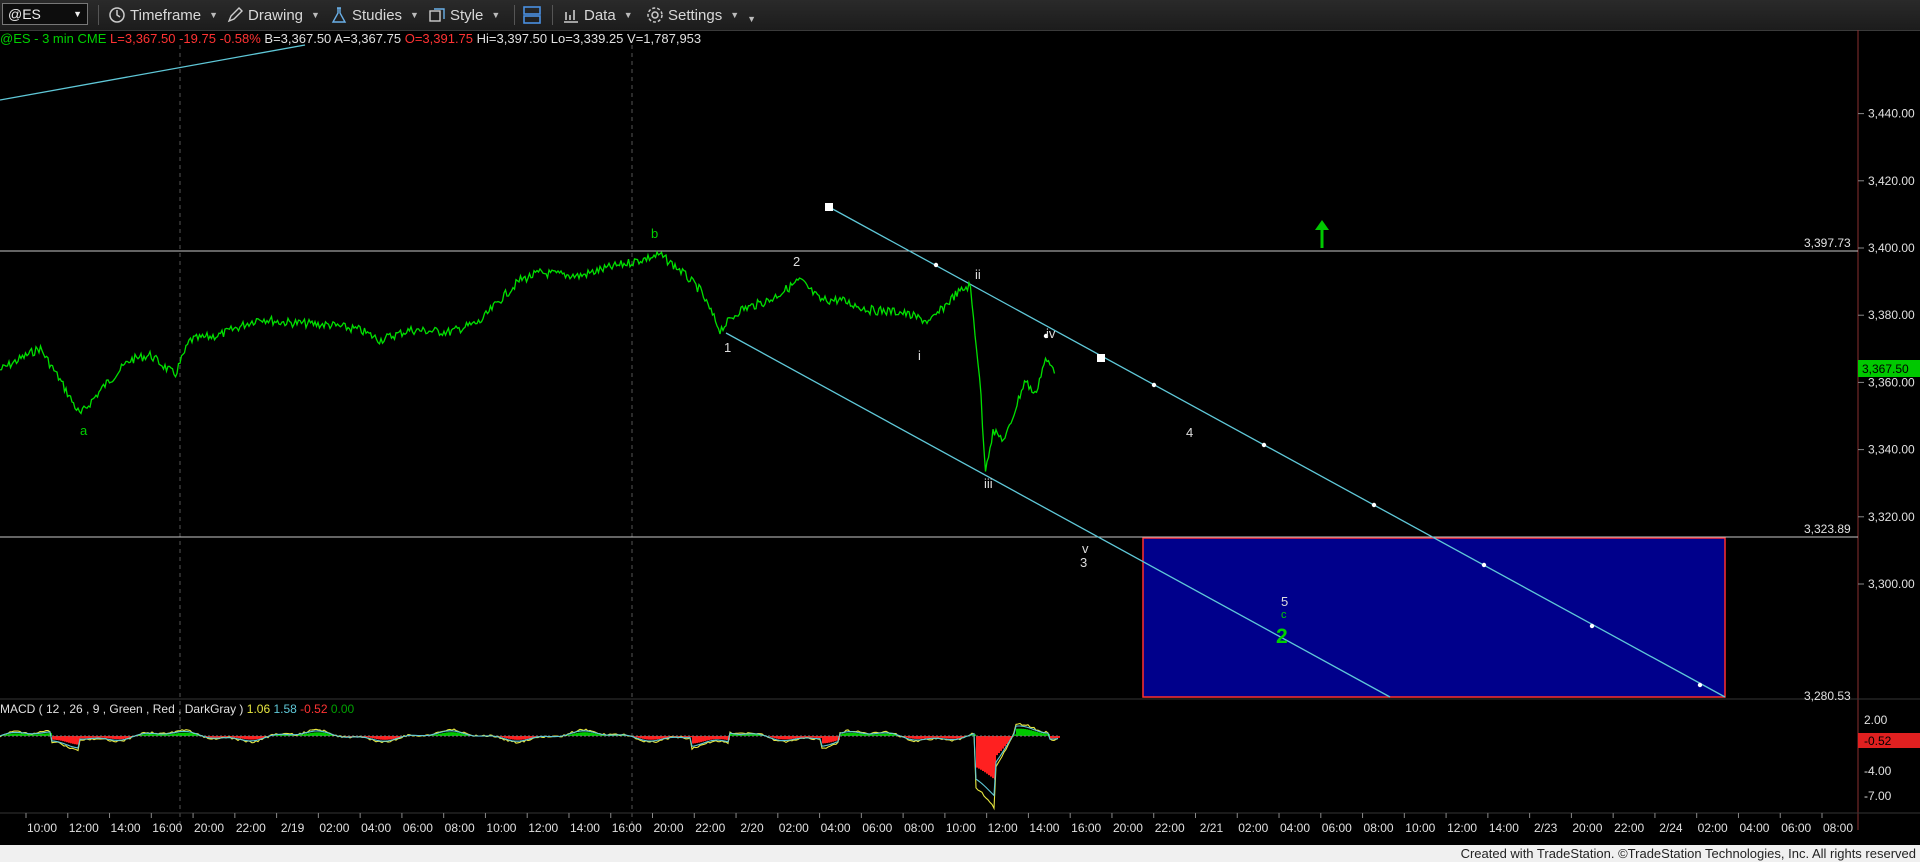 Image resolution: width=1920 pixels, height=862 pixels. Describe the element at coordinates (597, 15) in the screenshot. I see `data-button: Data ▼` at that location.